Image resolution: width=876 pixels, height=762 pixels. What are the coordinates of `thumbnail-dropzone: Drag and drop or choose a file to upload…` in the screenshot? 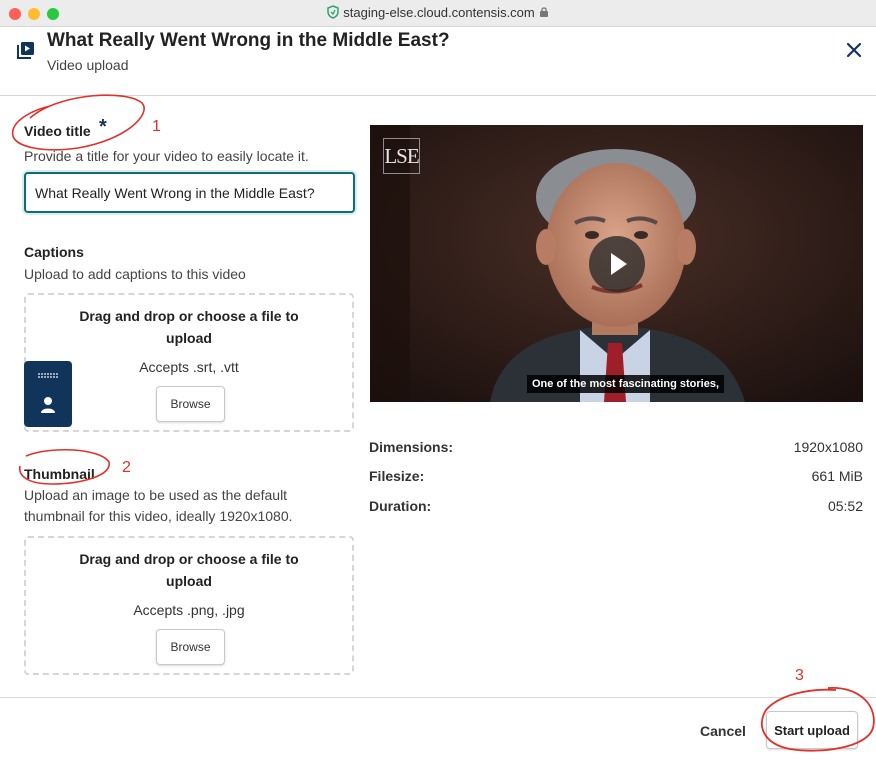 It's located at (189, 605).